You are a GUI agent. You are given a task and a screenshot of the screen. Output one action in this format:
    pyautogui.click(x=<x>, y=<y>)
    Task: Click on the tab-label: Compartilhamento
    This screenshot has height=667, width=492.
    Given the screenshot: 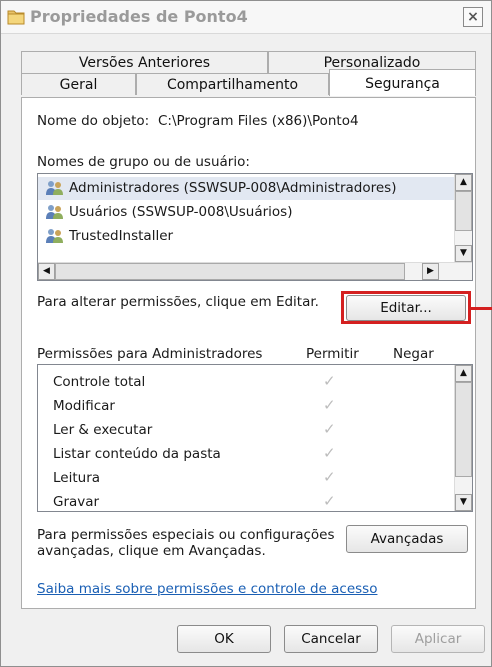 What is the action you would take?
    pyautogui.click(x=232, y=85)
    